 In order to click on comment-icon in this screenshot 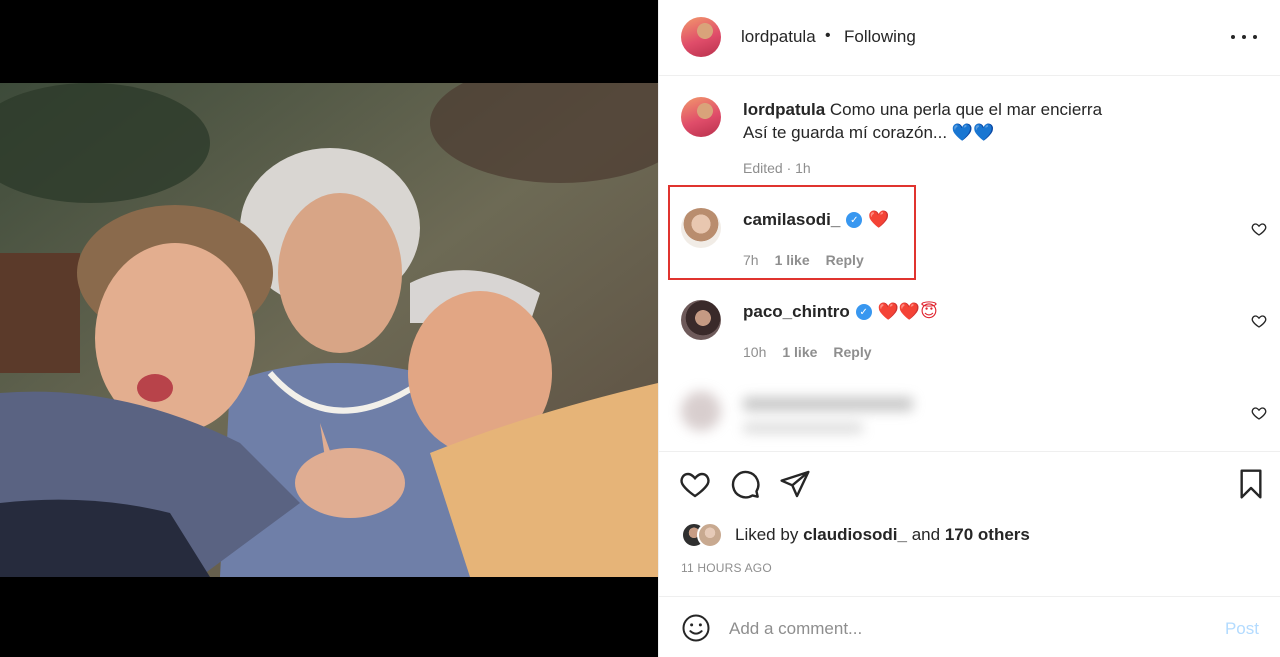, I will do `click(745, 484)`.